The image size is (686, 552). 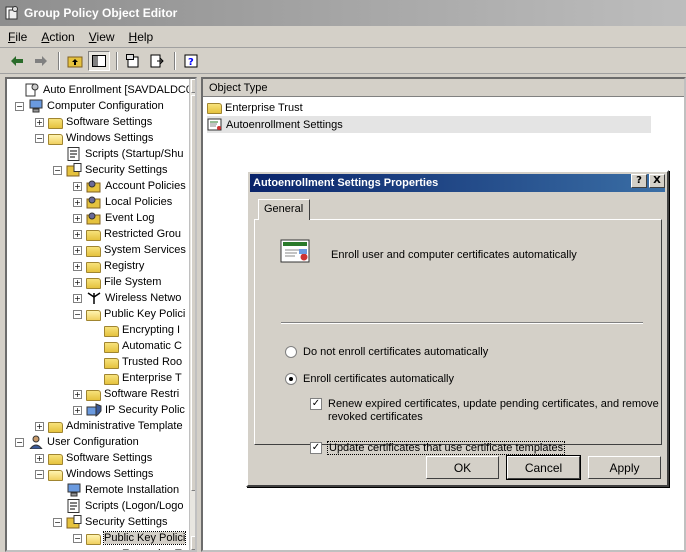 I want to click on tree-item: Remote Installation, so click(x=116, y=490).